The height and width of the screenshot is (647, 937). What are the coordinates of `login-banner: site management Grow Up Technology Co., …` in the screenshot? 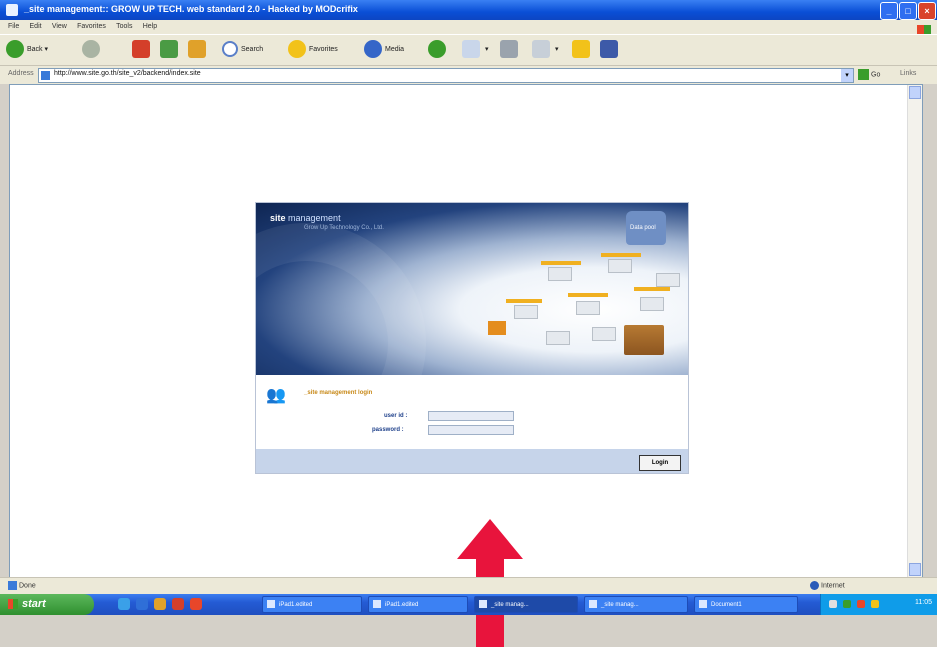 It's located at (472, 289).